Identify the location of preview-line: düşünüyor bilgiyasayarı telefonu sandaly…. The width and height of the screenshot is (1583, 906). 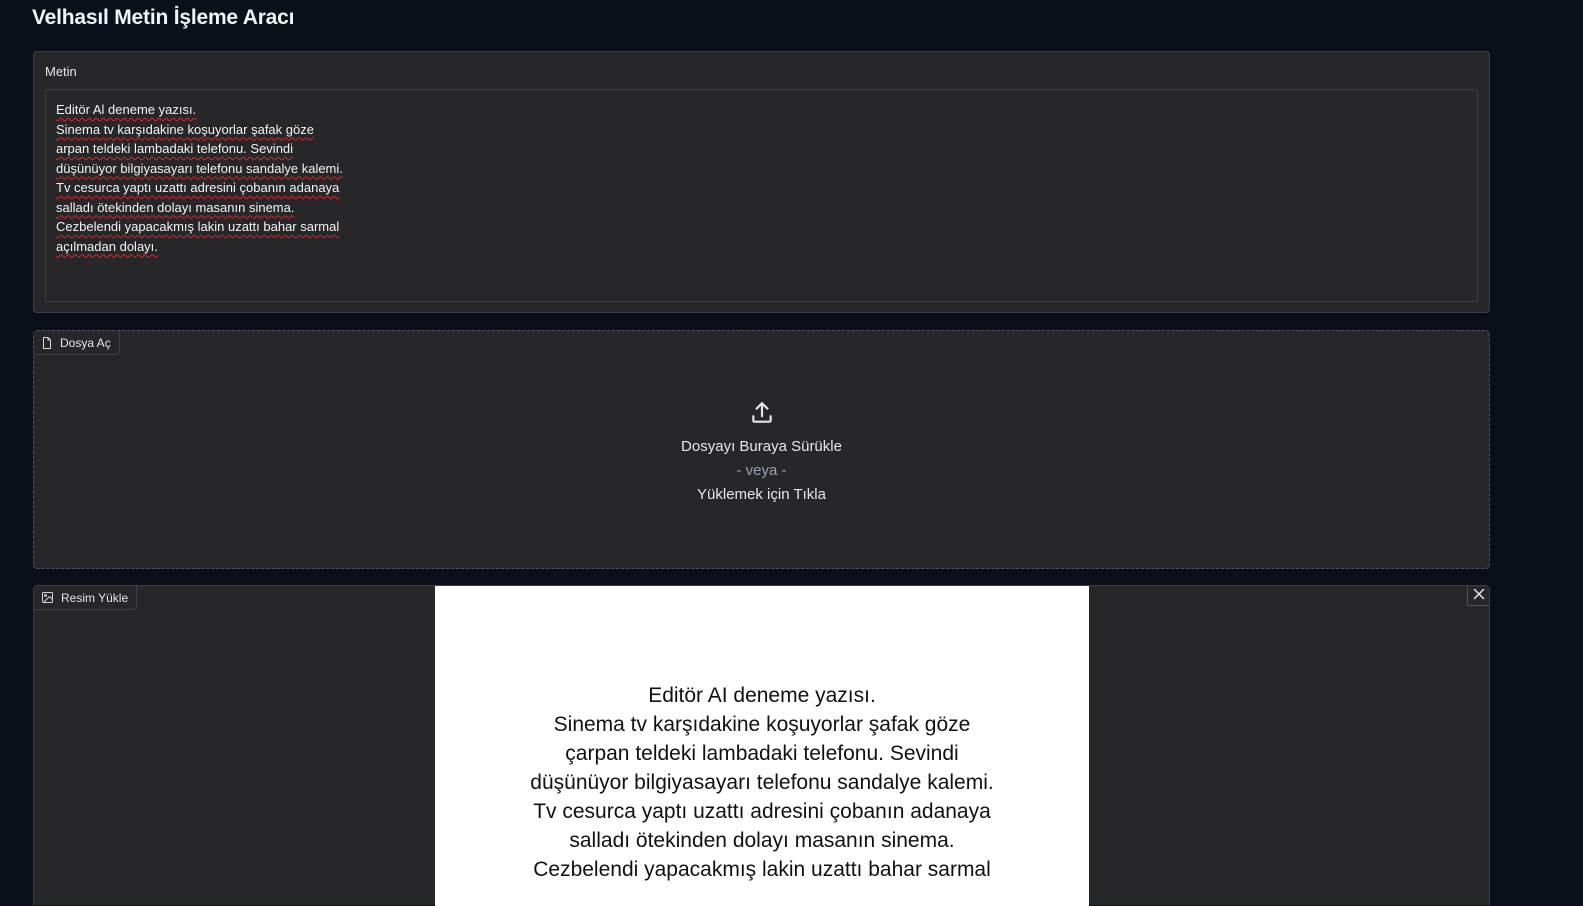
(762, 782).